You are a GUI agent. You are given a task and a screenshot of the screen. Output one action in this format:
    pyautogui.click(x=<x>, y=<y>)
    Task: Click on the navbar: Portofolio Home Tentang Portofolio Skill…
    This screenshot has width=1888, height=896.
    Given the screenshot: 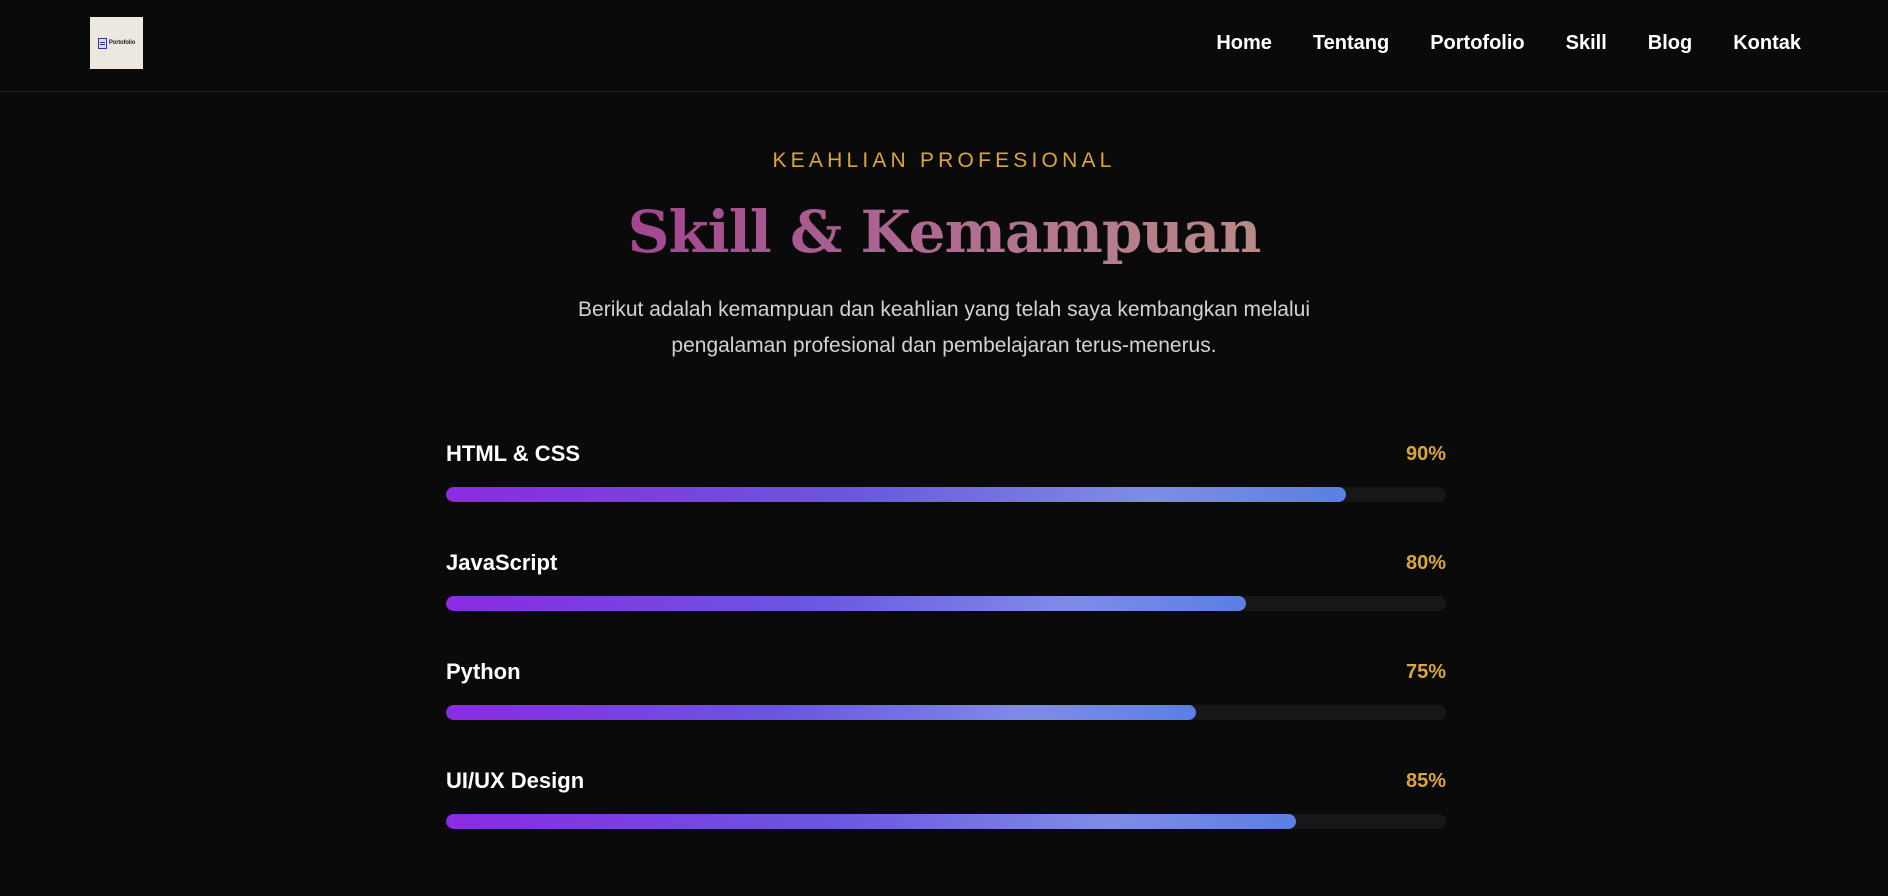 What is the action you would take?
    pyautogui.click(x=944, y=46)
    